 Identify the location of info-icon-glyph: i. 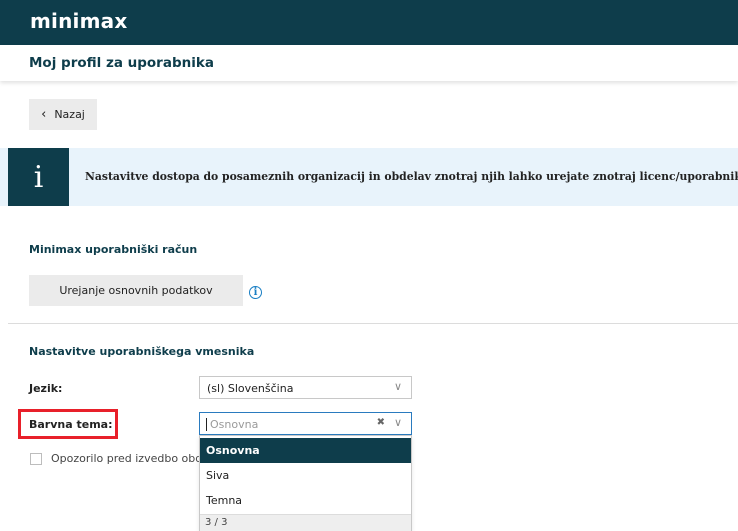
(38, 177).